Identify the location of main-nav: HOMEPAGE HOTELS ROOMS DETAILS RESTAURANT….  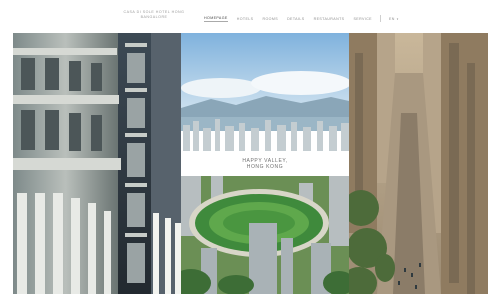
(301, 18).